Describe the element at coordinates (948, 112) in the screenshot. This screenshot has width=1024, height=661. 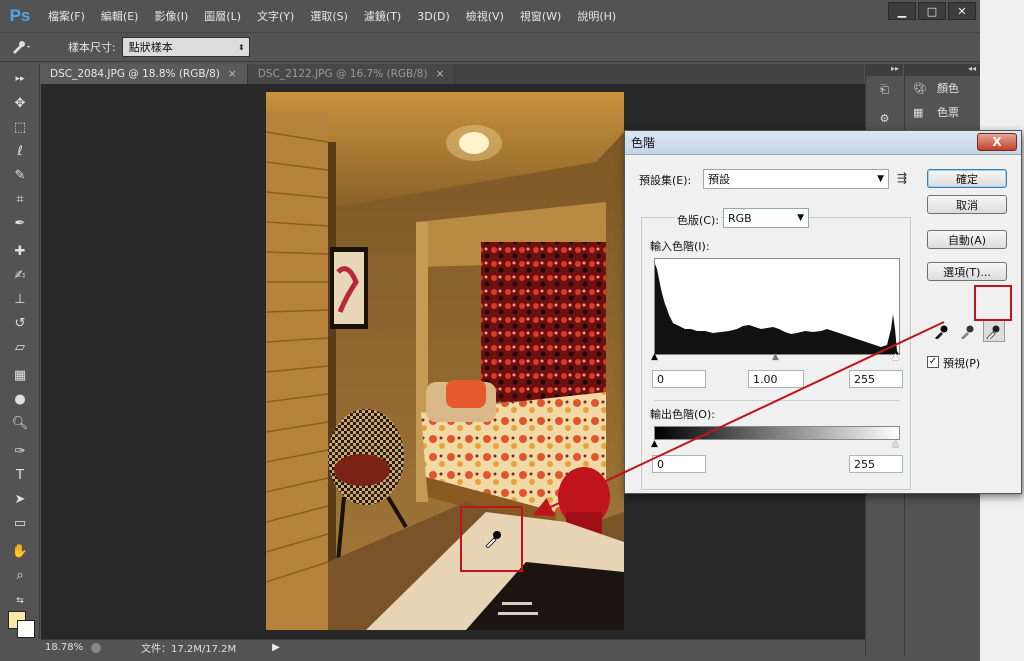
I see `panel-swatches-label: 色票` at that location.